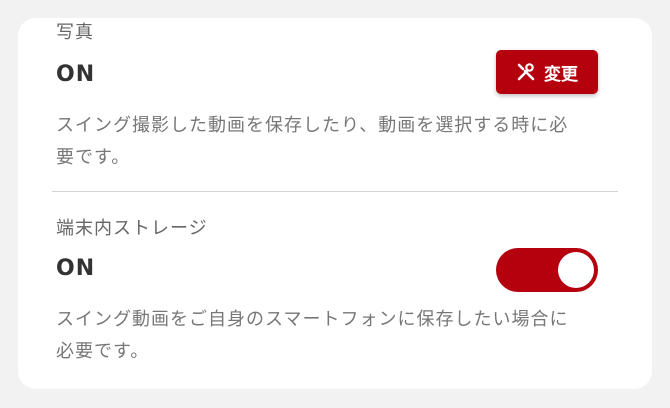  I want to click on storage-toggle, so click(547, 270).